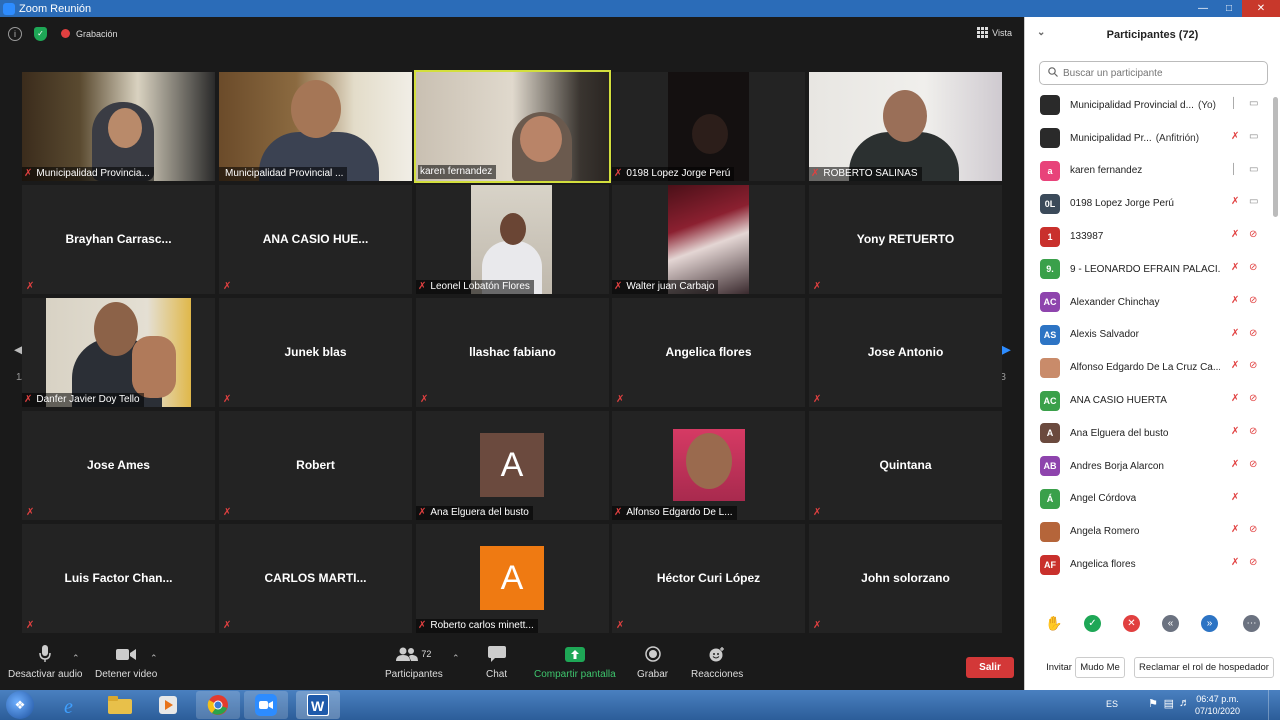 This screenshot has height=720, width=1280. Describe the element at coordinates (1169, 703) in the screenshot. I see `network-icon: ▤` at that location.